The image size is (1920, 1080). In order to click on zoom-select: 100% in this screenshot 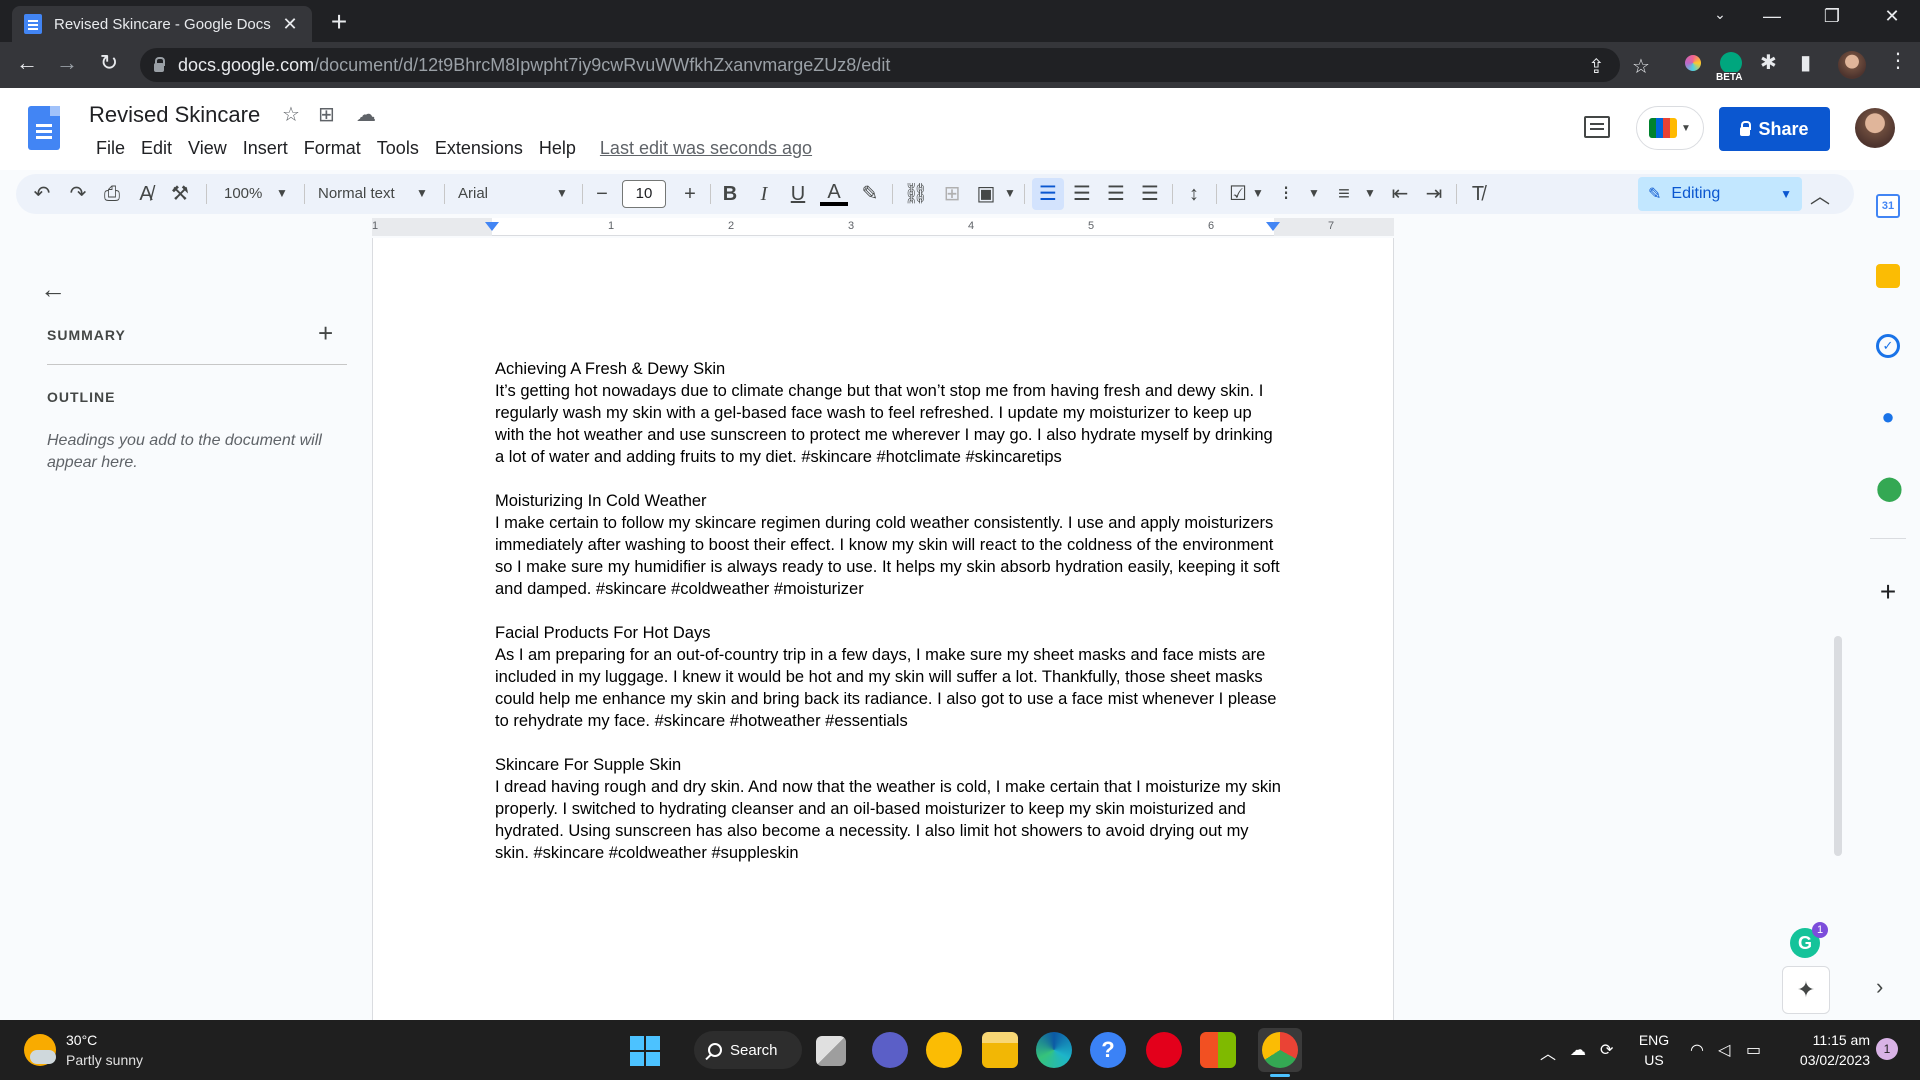, I will do `click(243, 193)`.